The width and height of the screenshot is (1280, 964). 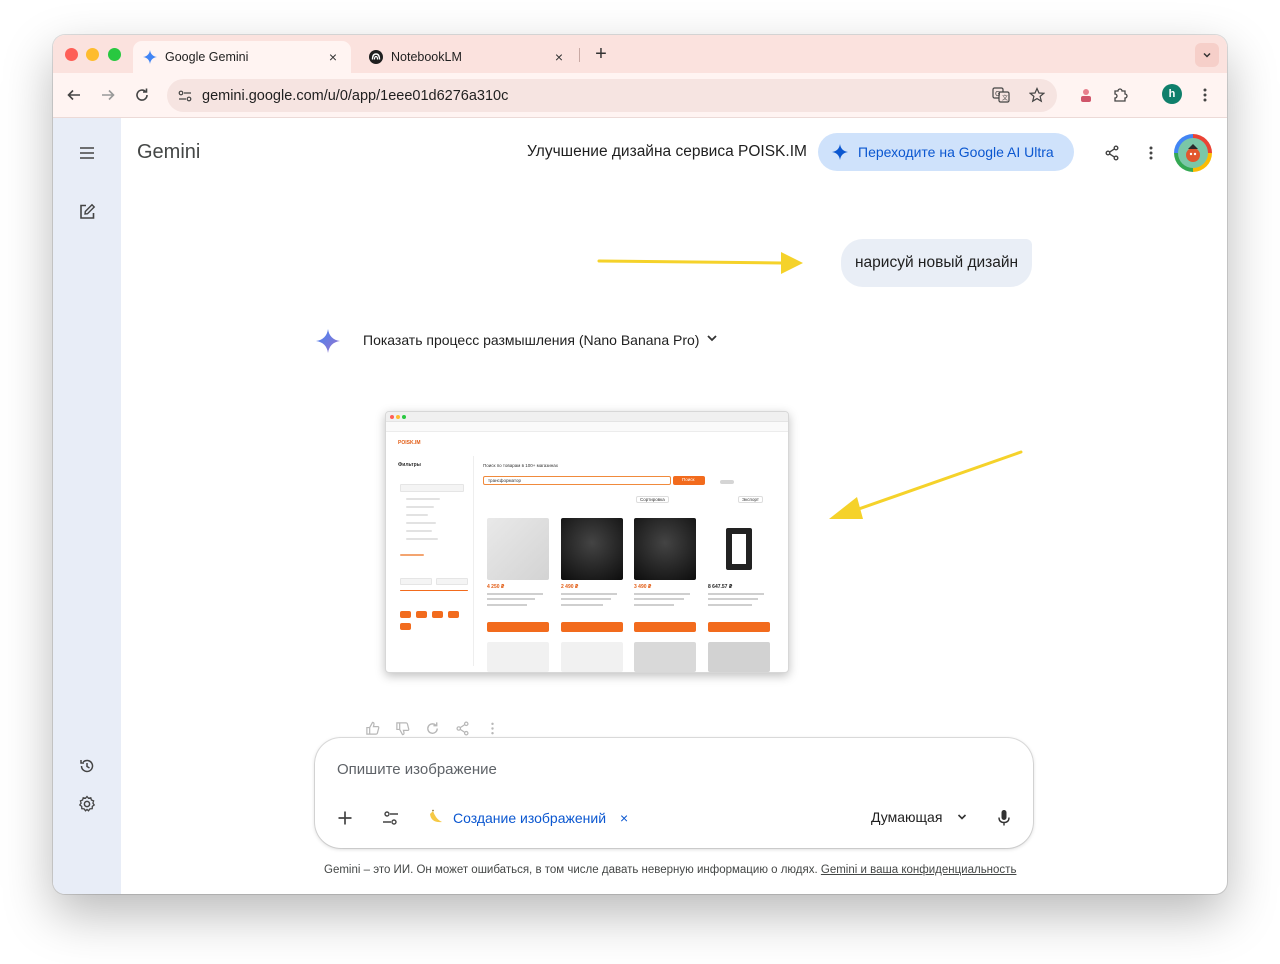 What do you see at coordinates (577, 480) in the screenshot?
I see `image-search-field: трансформатор` at bounding box center [577, 480].